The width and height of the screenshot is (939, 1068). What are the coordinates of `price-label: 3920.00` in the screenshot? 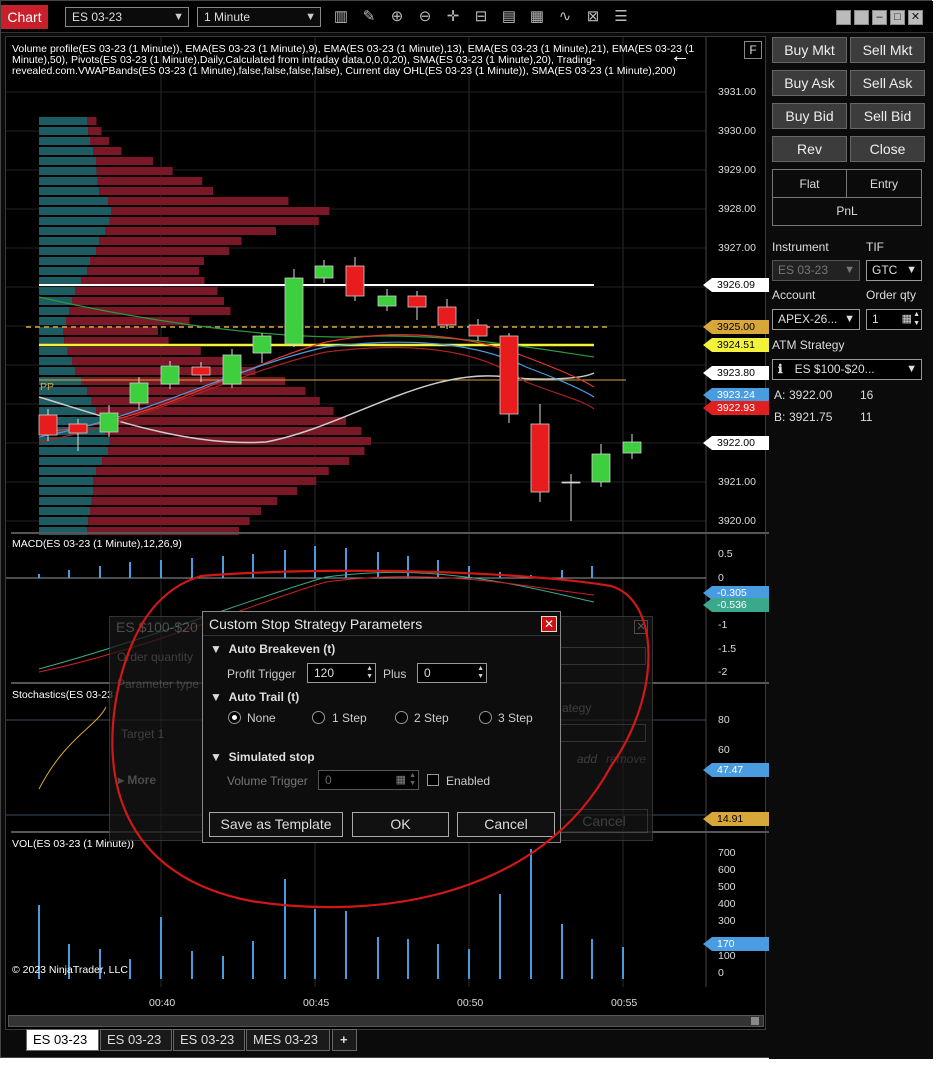 It's located at (737, 521).